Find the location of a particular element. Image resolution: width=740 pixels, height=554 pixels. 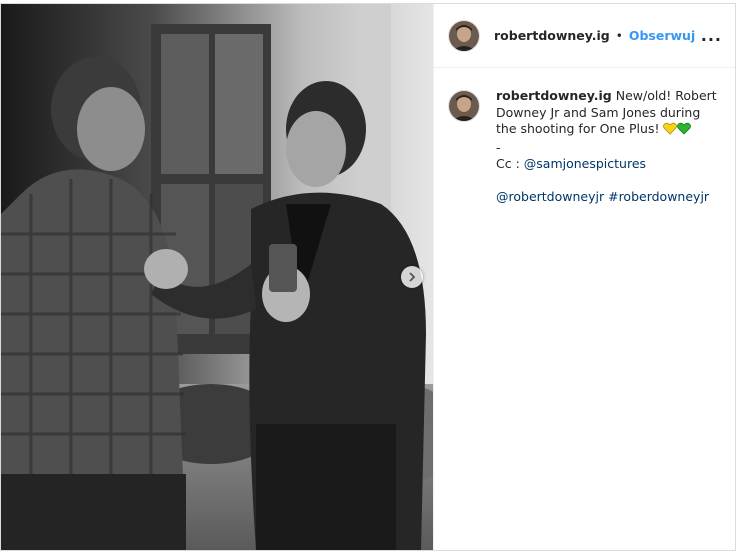

next-photo-button is located at coordinates (412, 277).